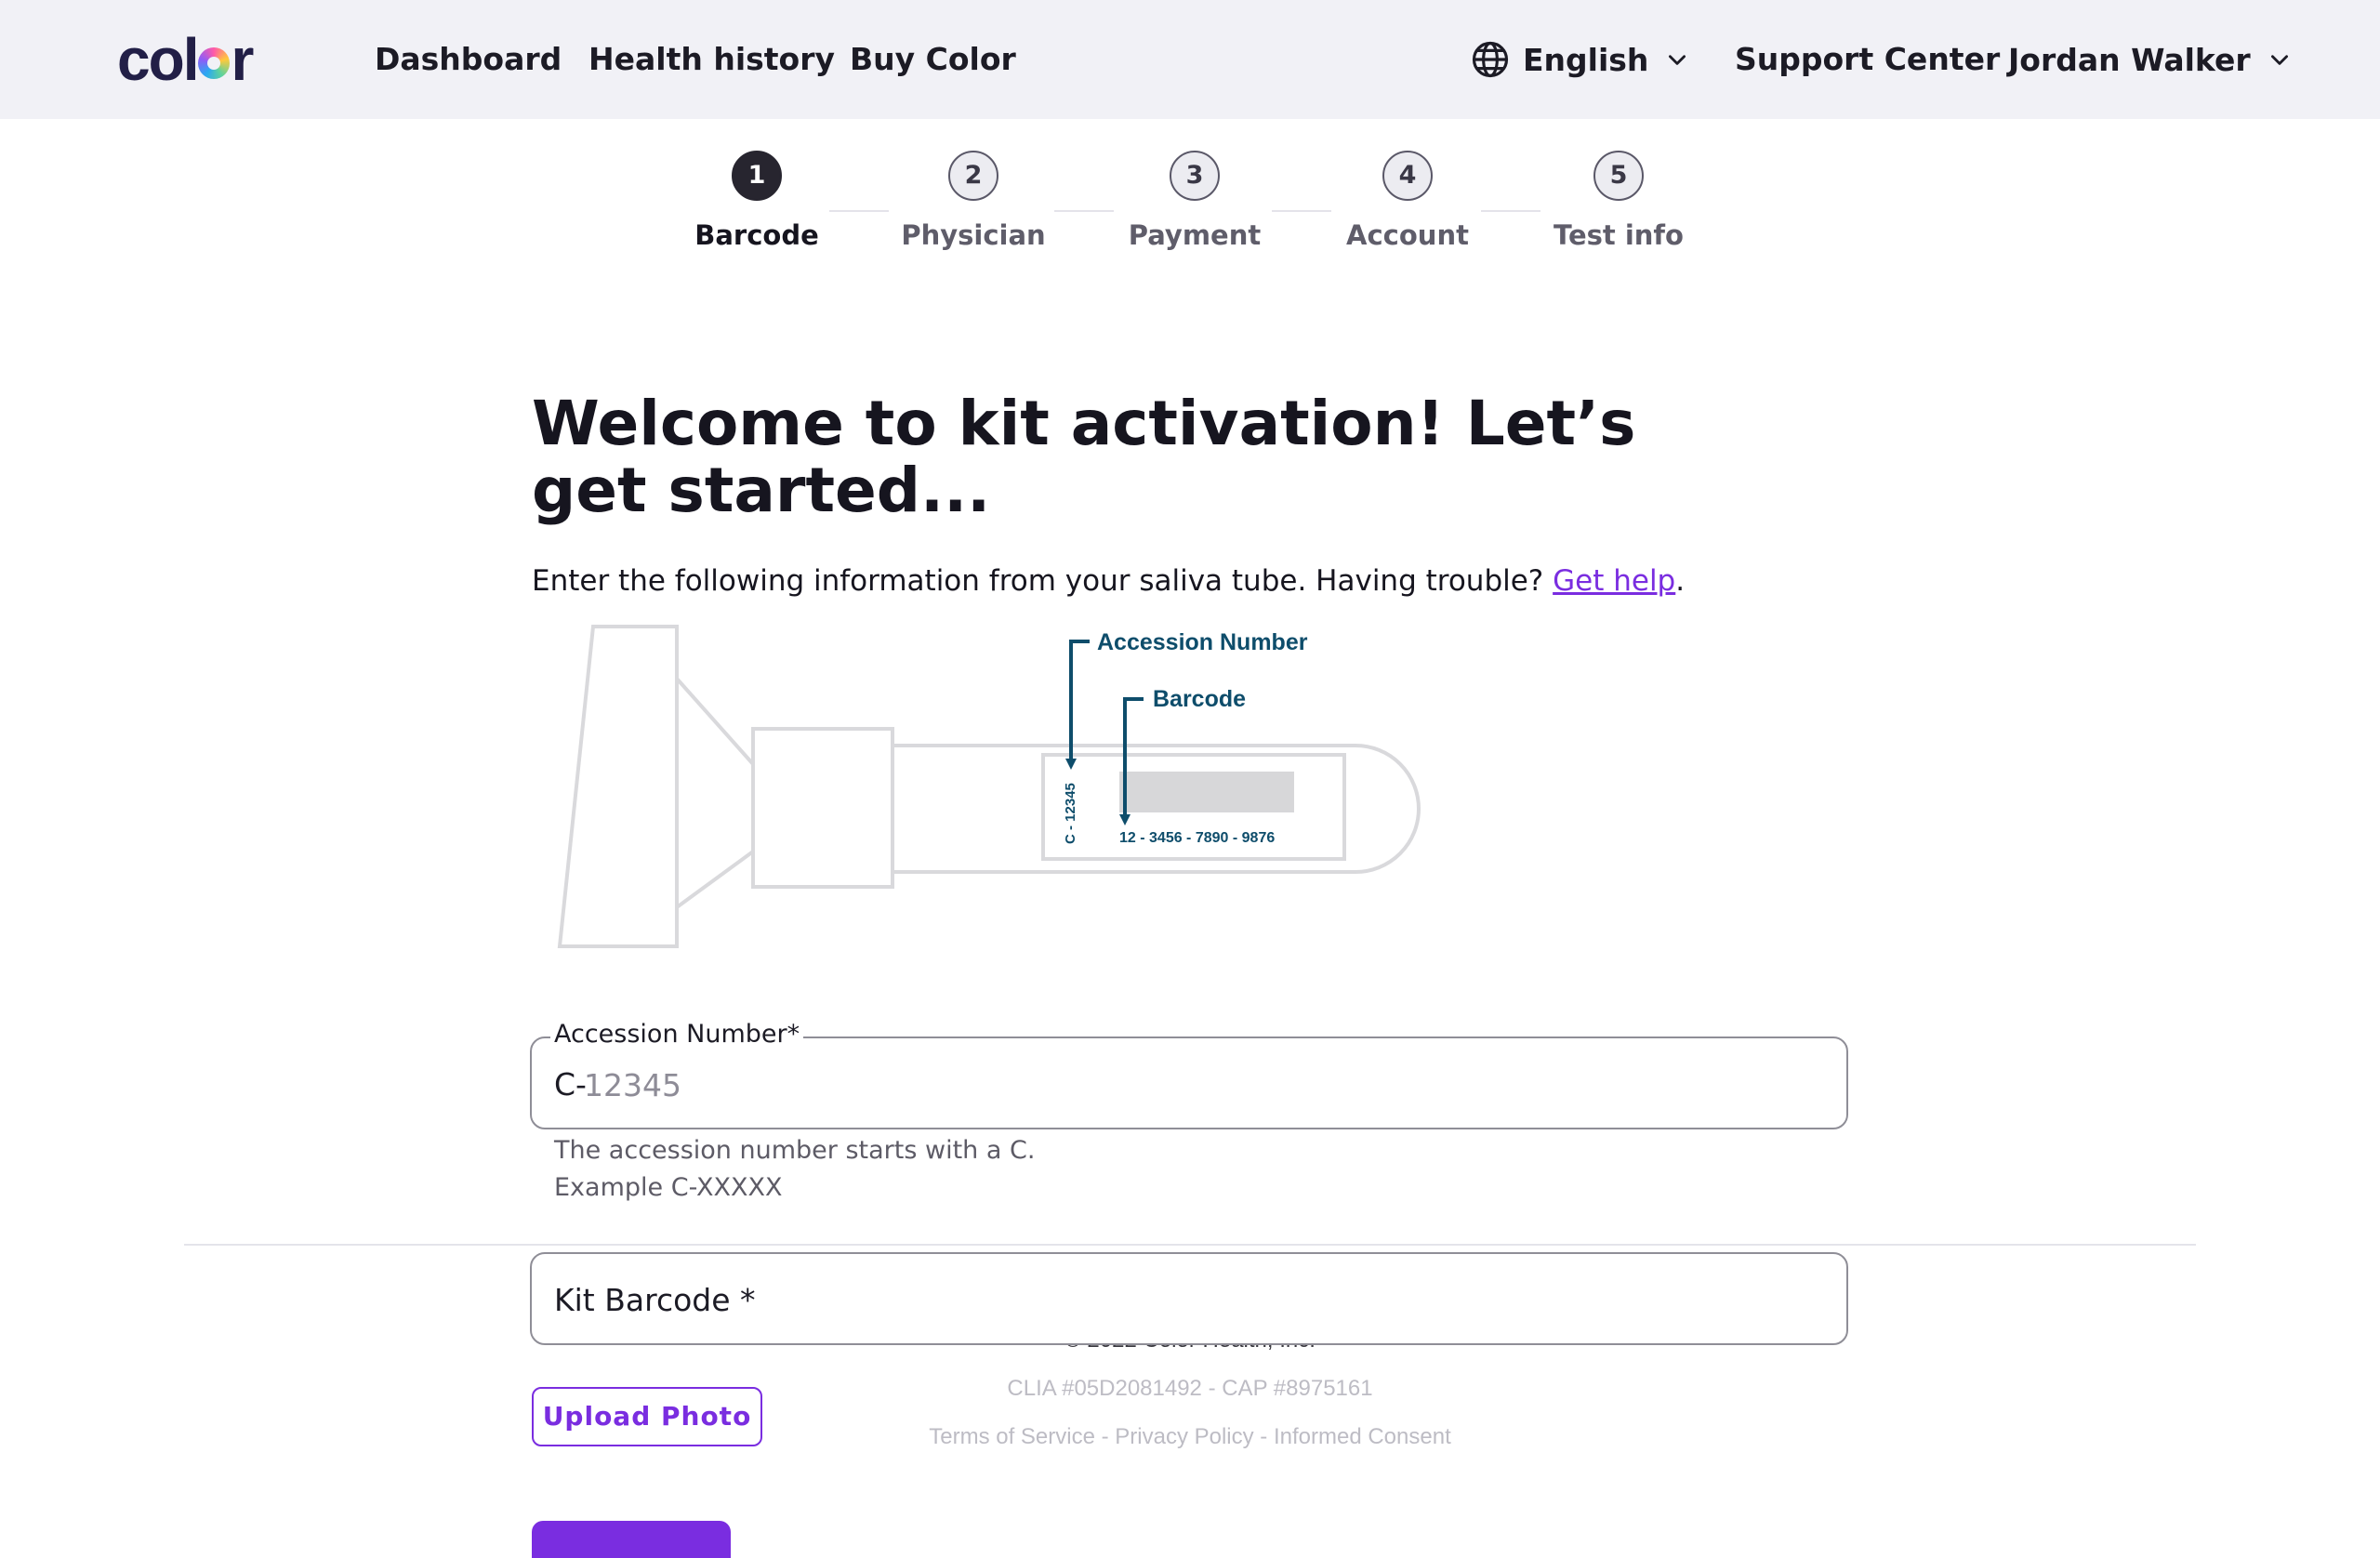 This screenshot has width=2380, height=1558. Describe the element at coordinates (1867, 60) in the screenshot. I see `nav-support-center: Support Center` at that location.